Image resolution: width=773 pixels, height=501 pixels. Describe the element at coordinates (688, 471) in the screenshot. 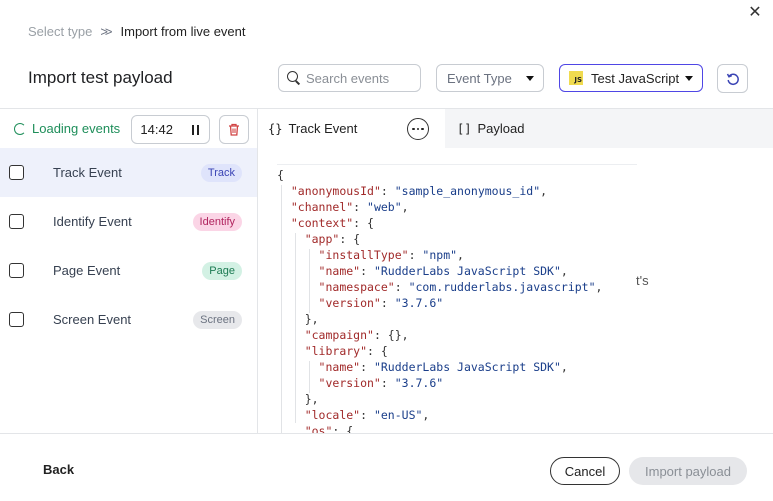

I see `import-payload-button: Import payload` at that location.